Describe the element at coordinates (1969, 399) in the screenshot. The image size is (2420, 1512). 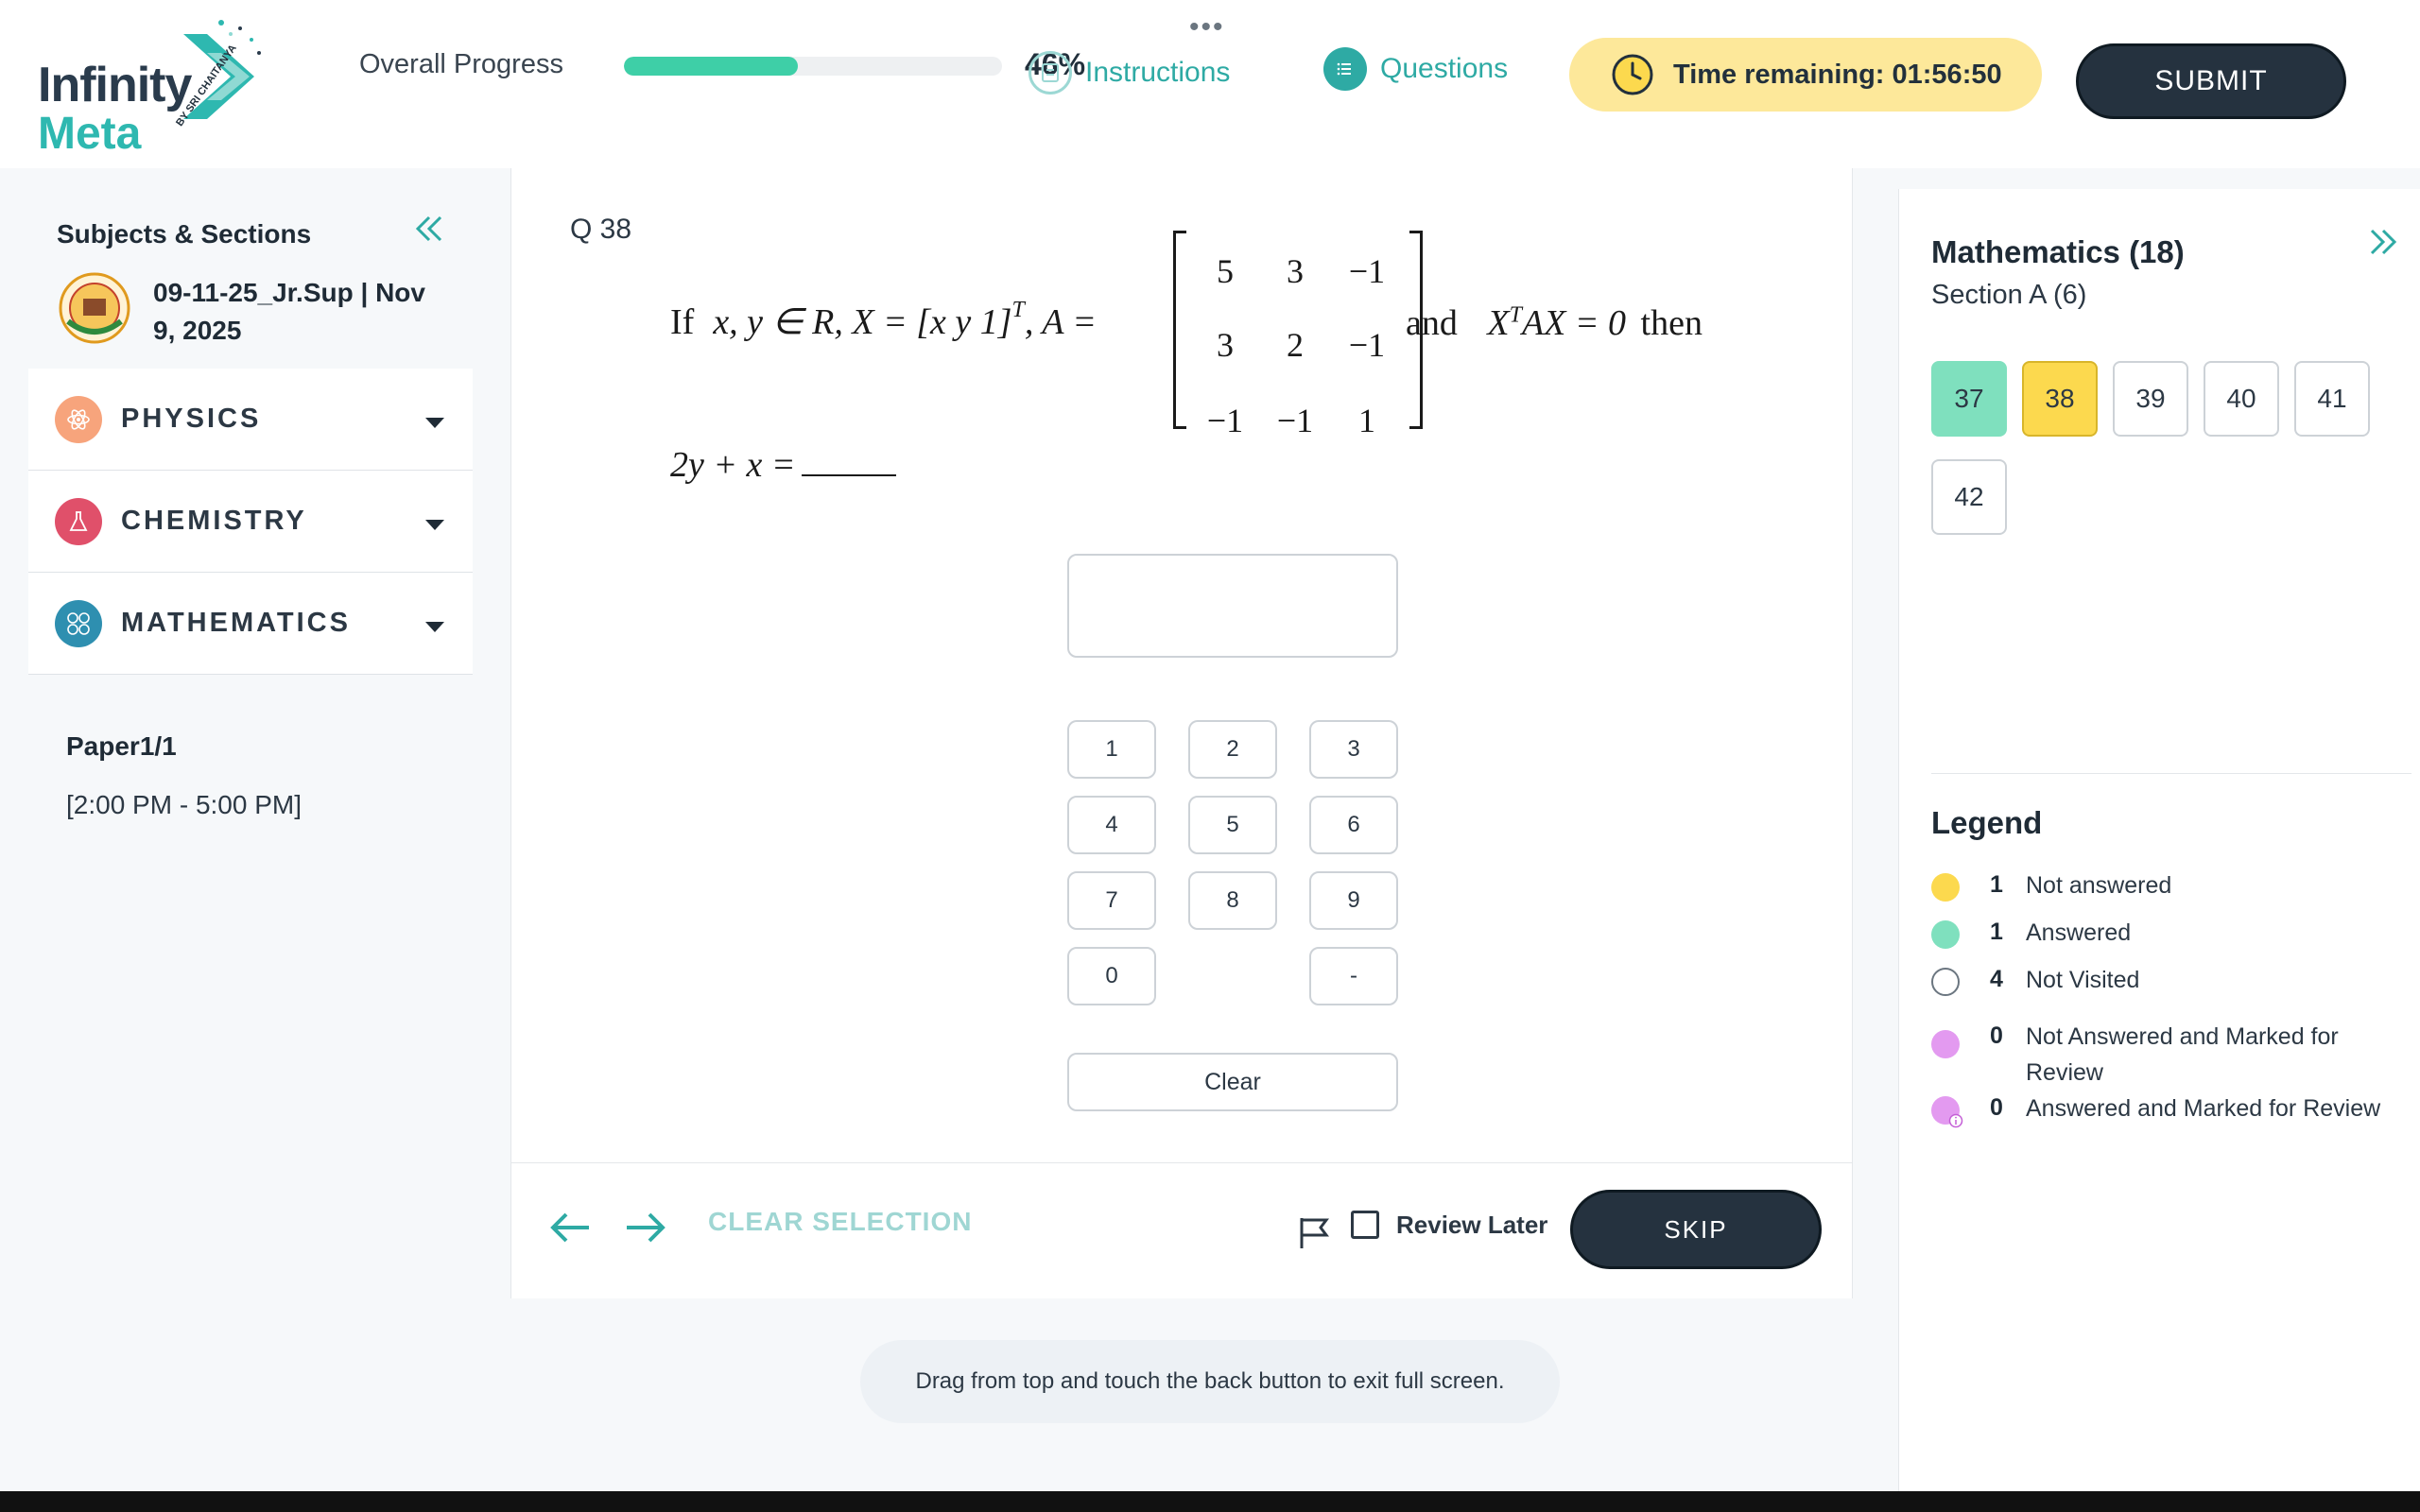
I see `question-button-37: 37` at that location.